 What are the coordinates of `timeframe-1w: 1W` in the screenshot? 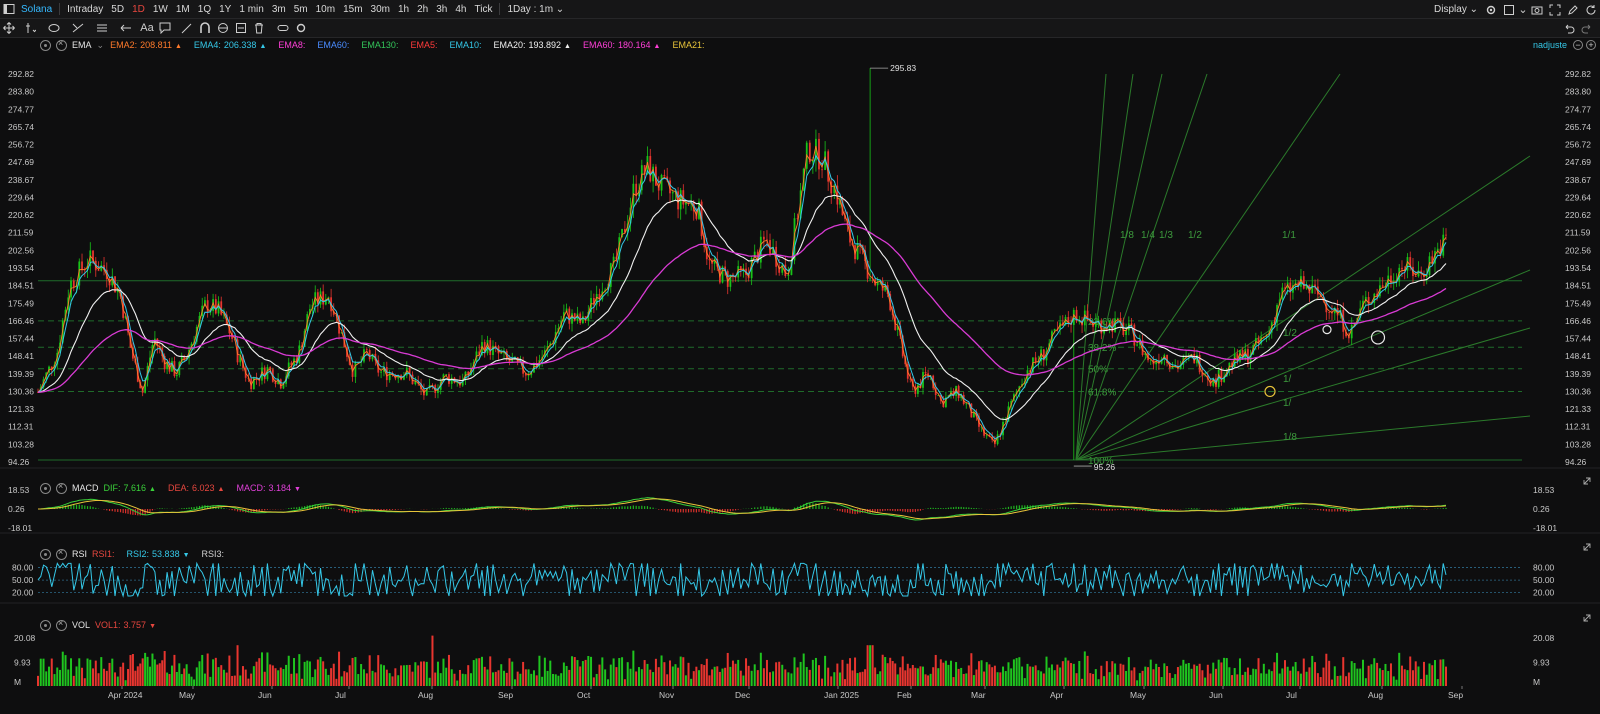 It's located at (160, 9).